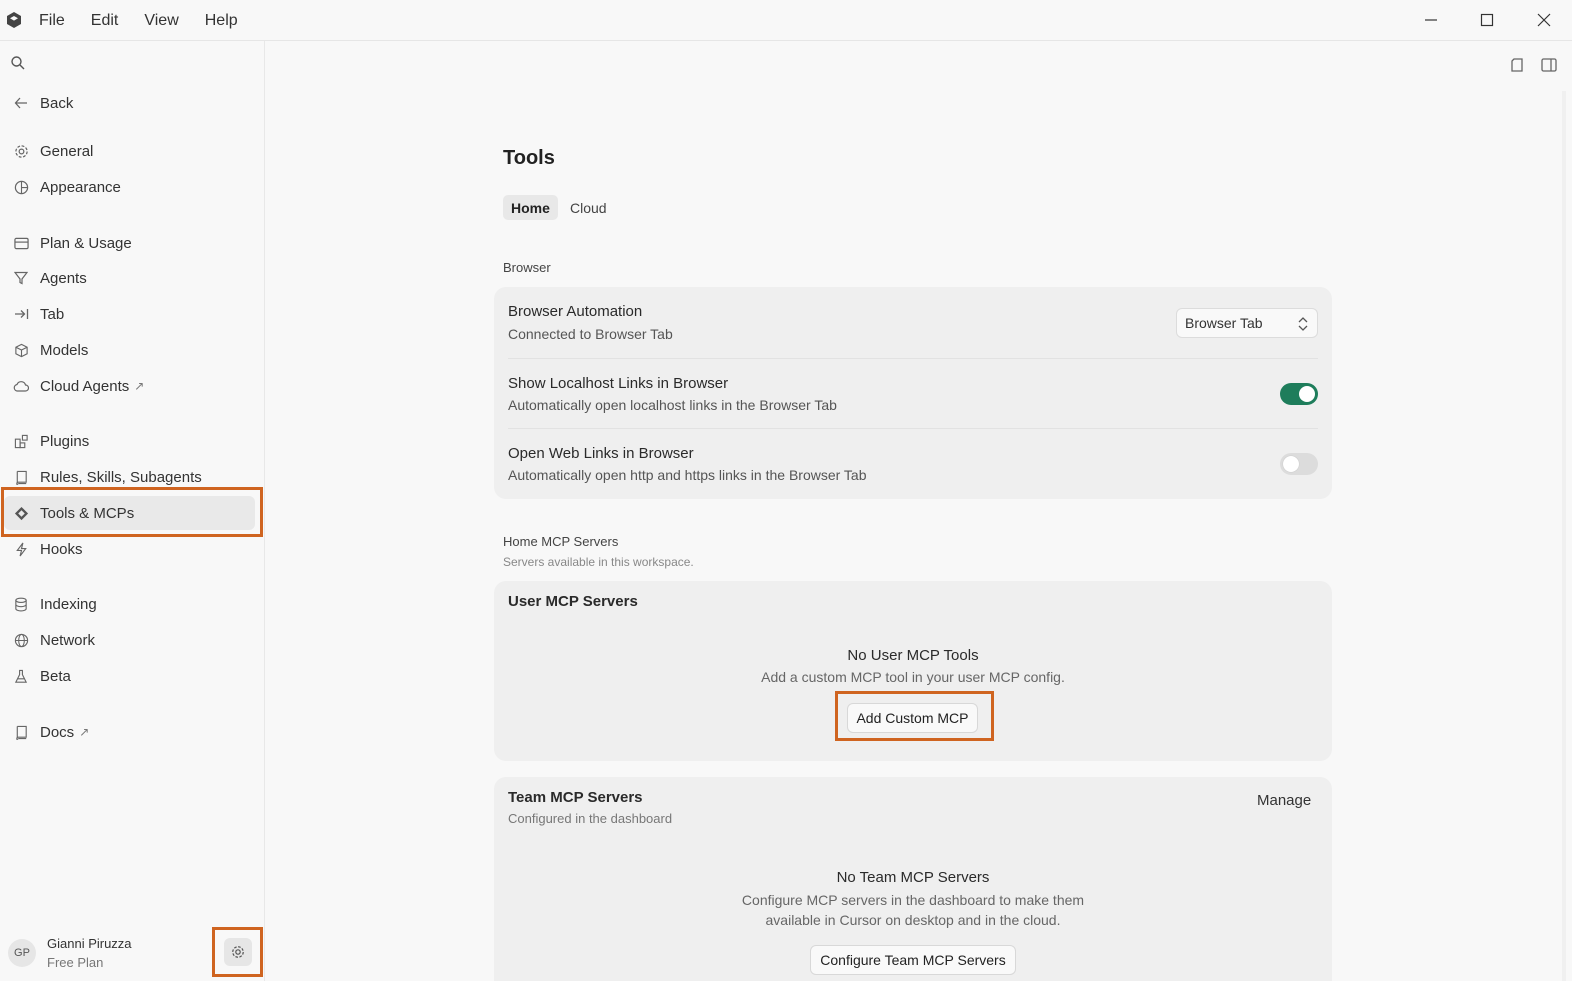 Image resolution: width=1572 pixels, height=981 pixels. I want to click on localhost-links-toggle, so click(1299, 394).